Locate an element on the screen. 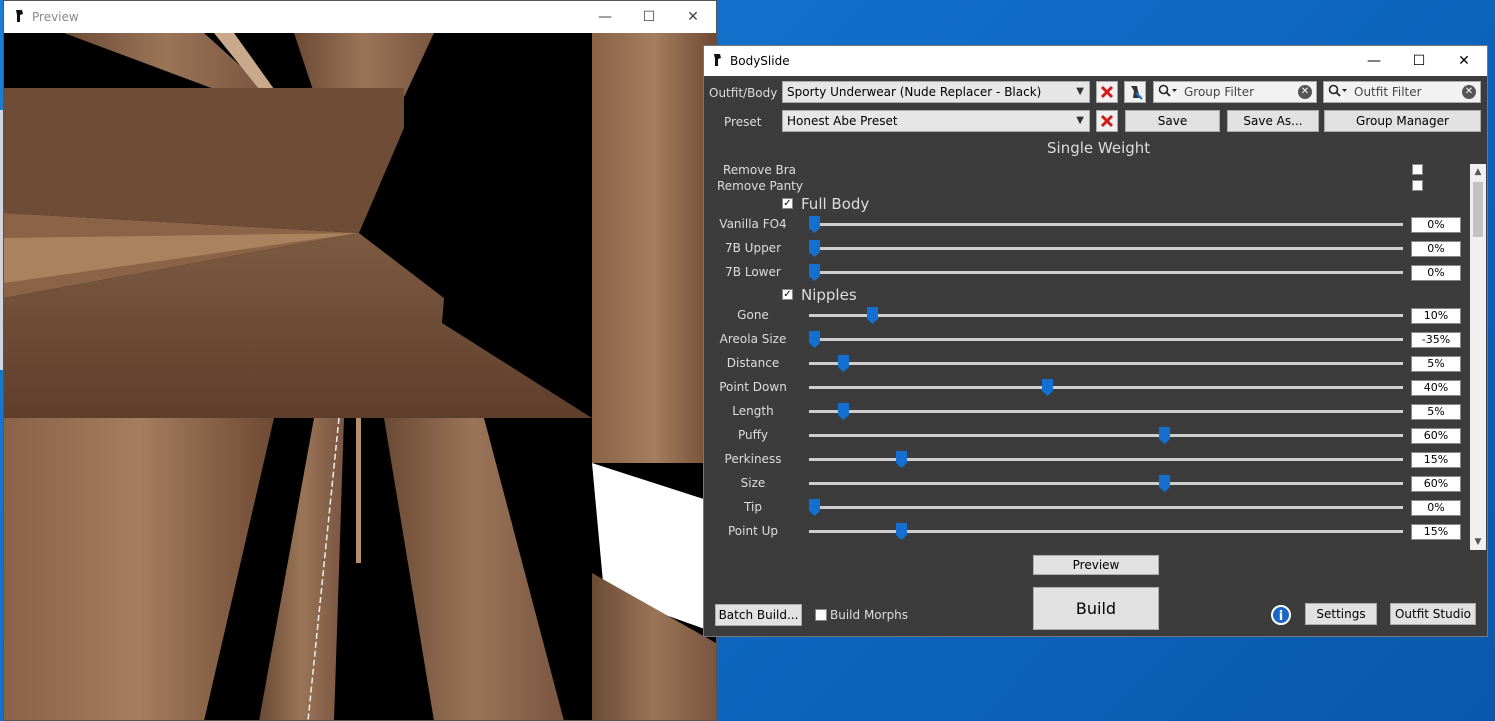 This screenshot has height=721, width=1495. slider-label: 7B Upper is located at coordinates (752, 248).